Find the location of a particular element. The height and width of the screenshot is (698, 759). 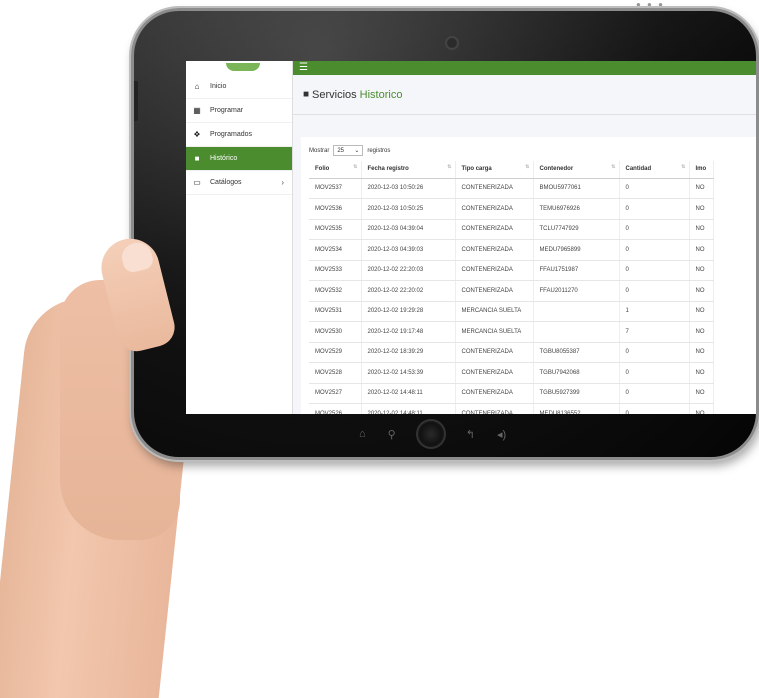

table-cell: FFAU2011270 is located at coordinates (576, 291).